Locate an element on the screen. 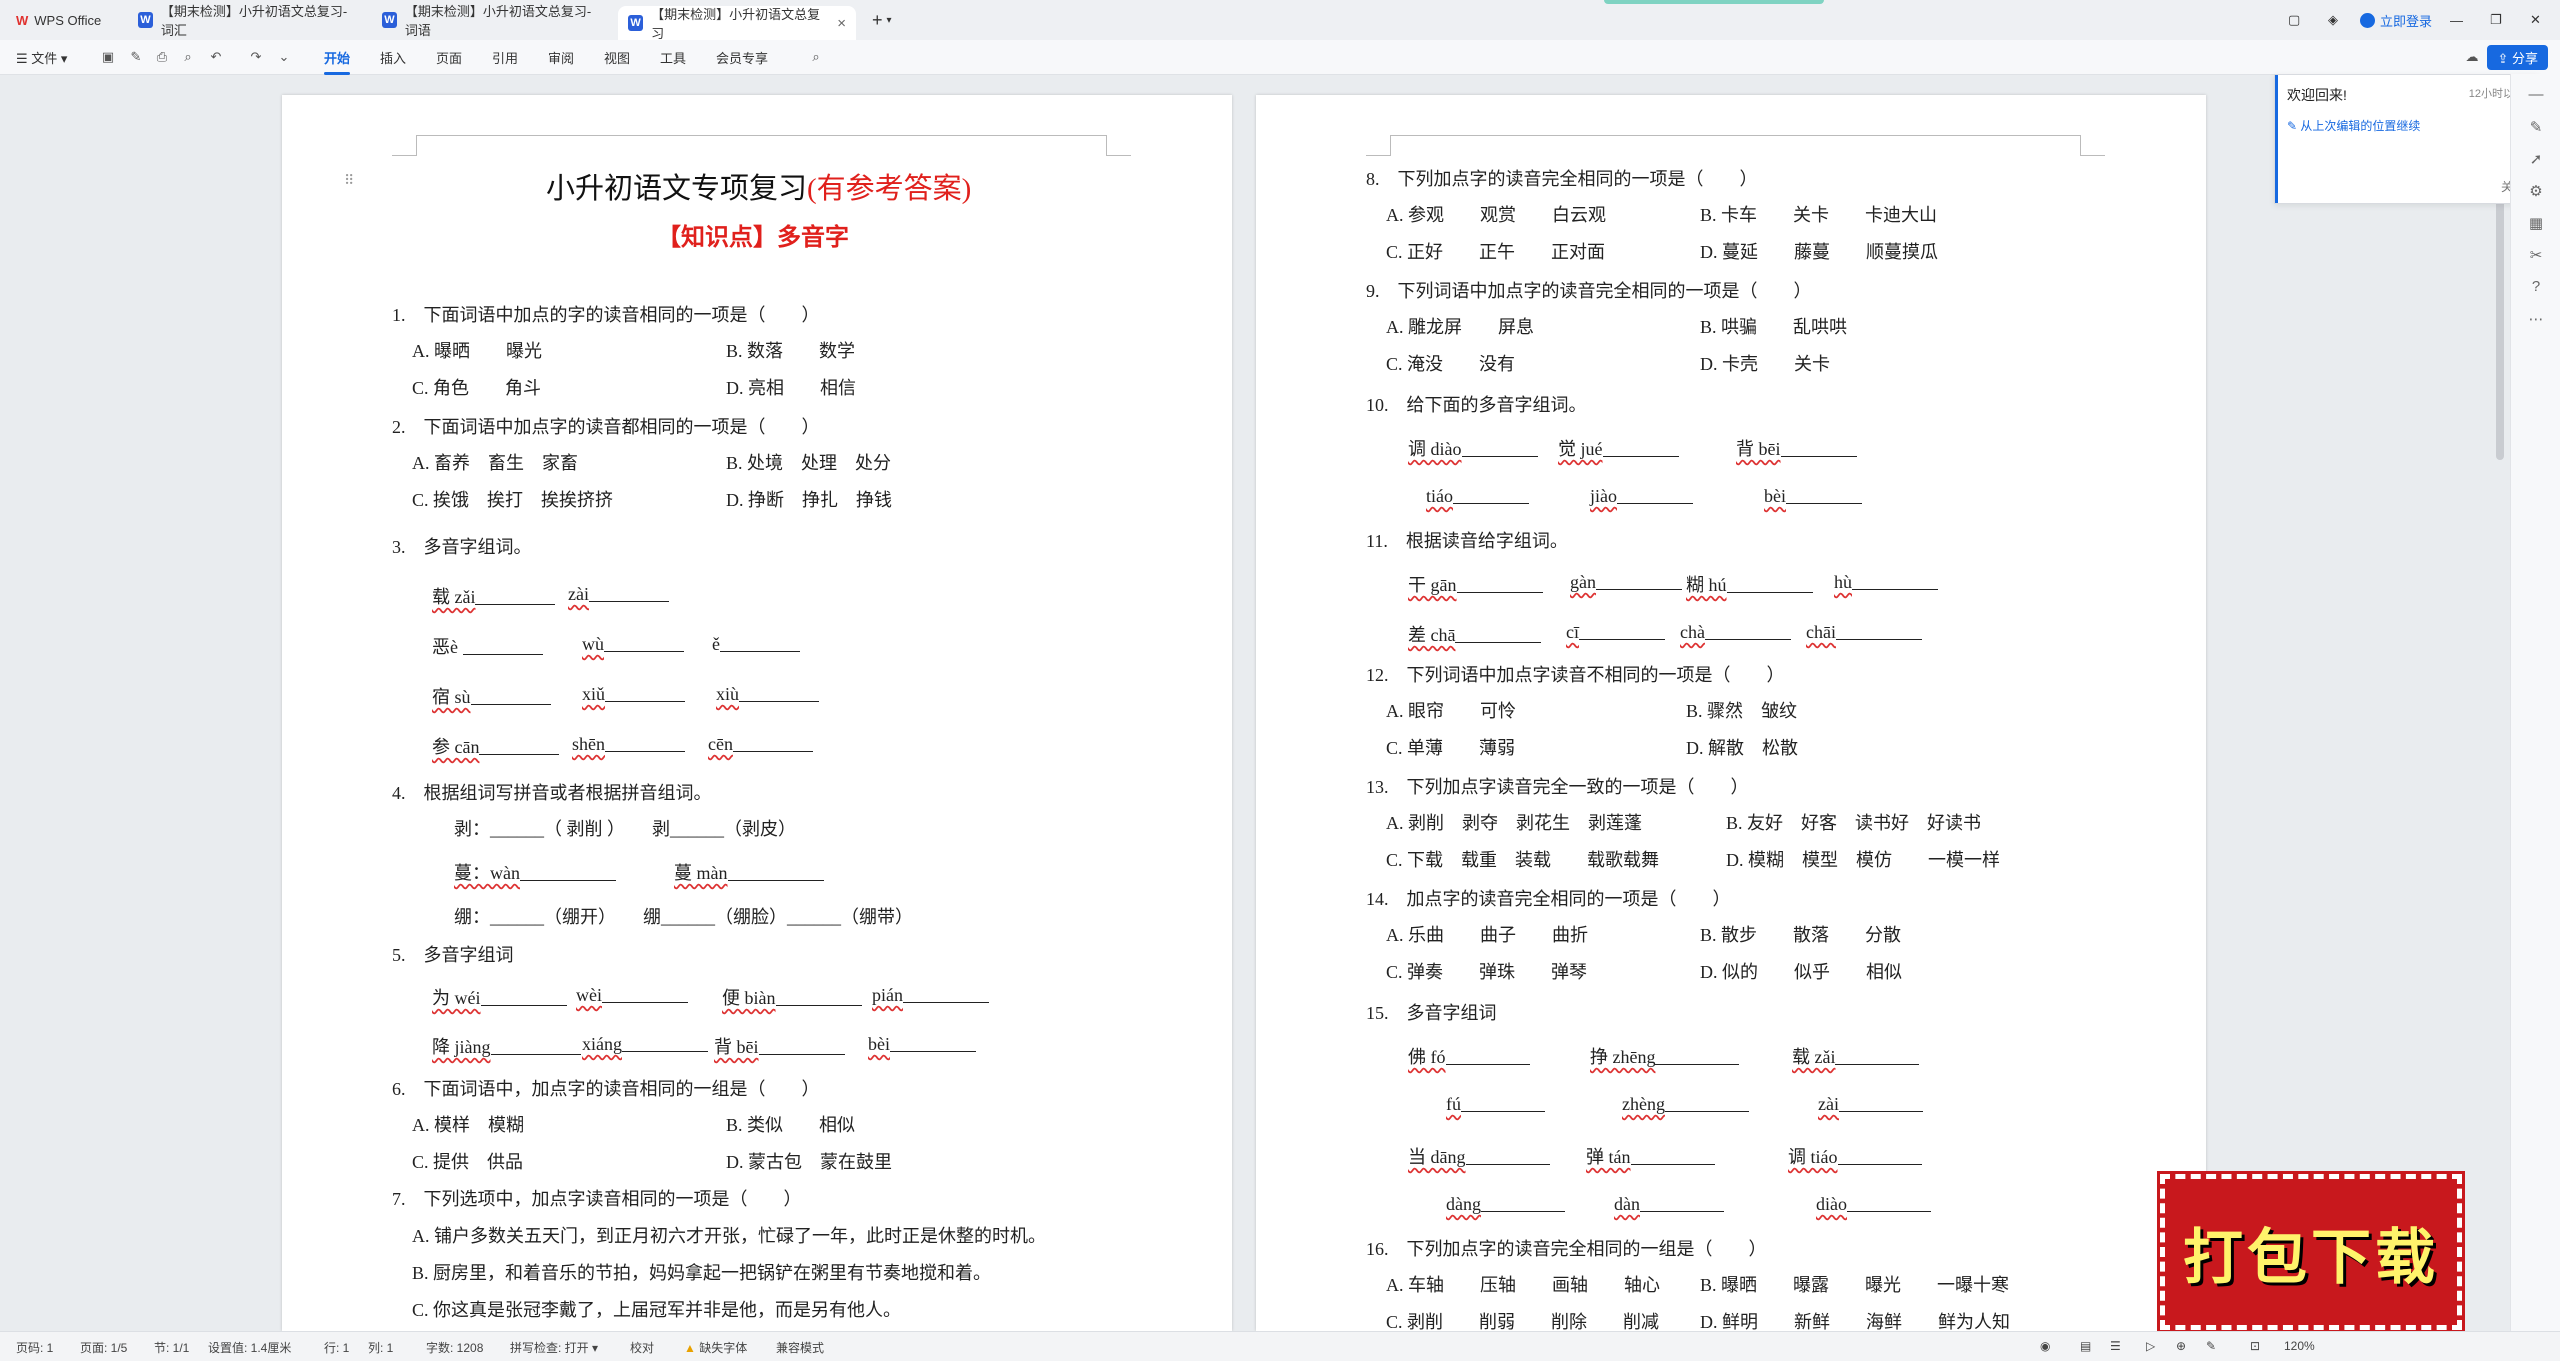 The height and width of the screenshot is (1361, 2560). page-view-icon: ▤ is located at coordinates (2085, 1346).